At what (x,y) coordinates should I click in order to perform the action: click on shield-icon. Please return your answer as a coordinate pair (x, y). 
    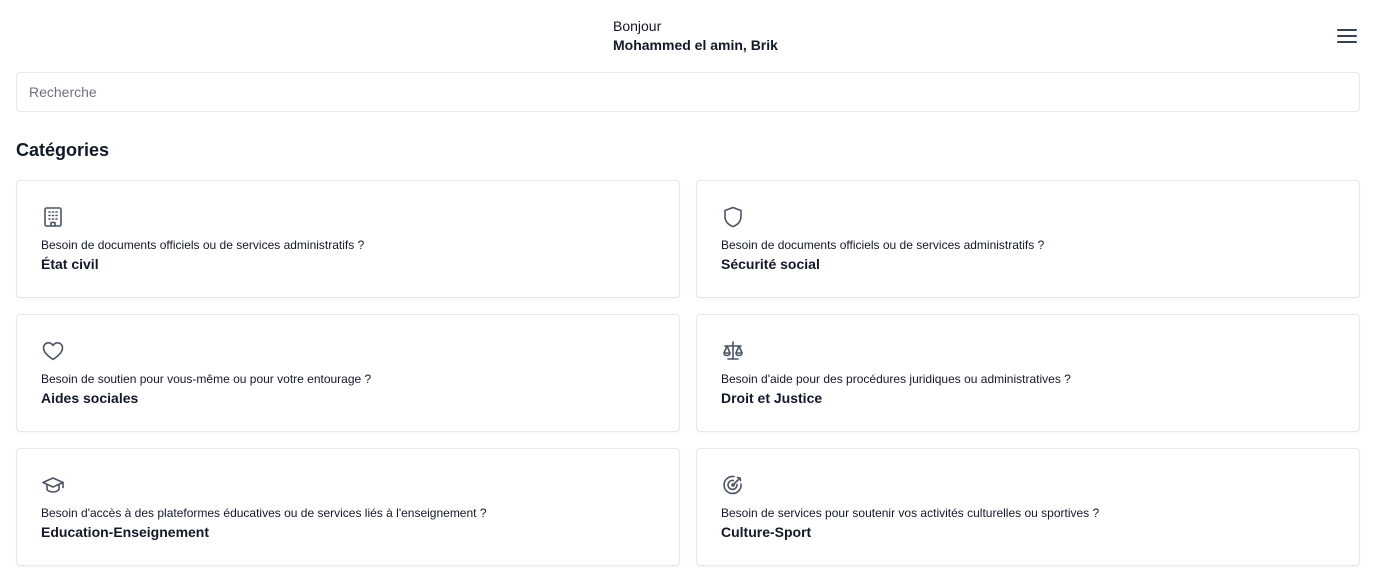
    Looking at the image, I should click on (733, 217).